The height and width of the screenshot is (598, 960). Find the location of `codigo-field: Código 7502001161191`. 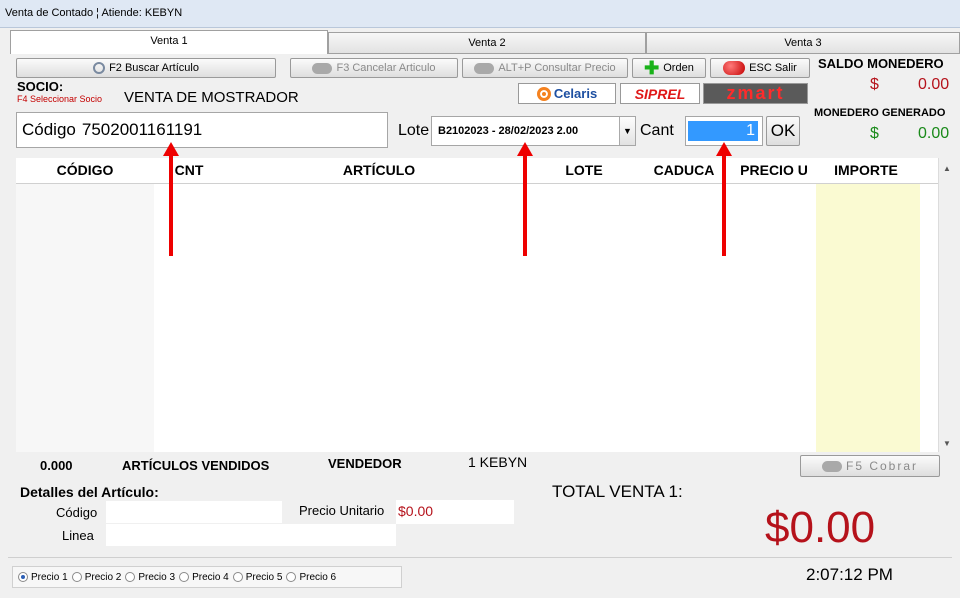

codigo-field: Código 7502001161191 is located at coordinates (202, 130).